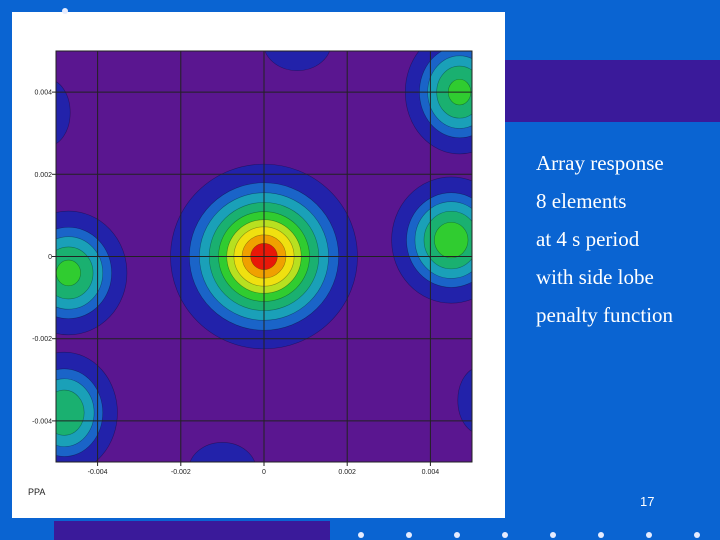  Describe the element at coordinates (98, 472) in the screenshot. I see `x-tick-label: -0.004` at that location.